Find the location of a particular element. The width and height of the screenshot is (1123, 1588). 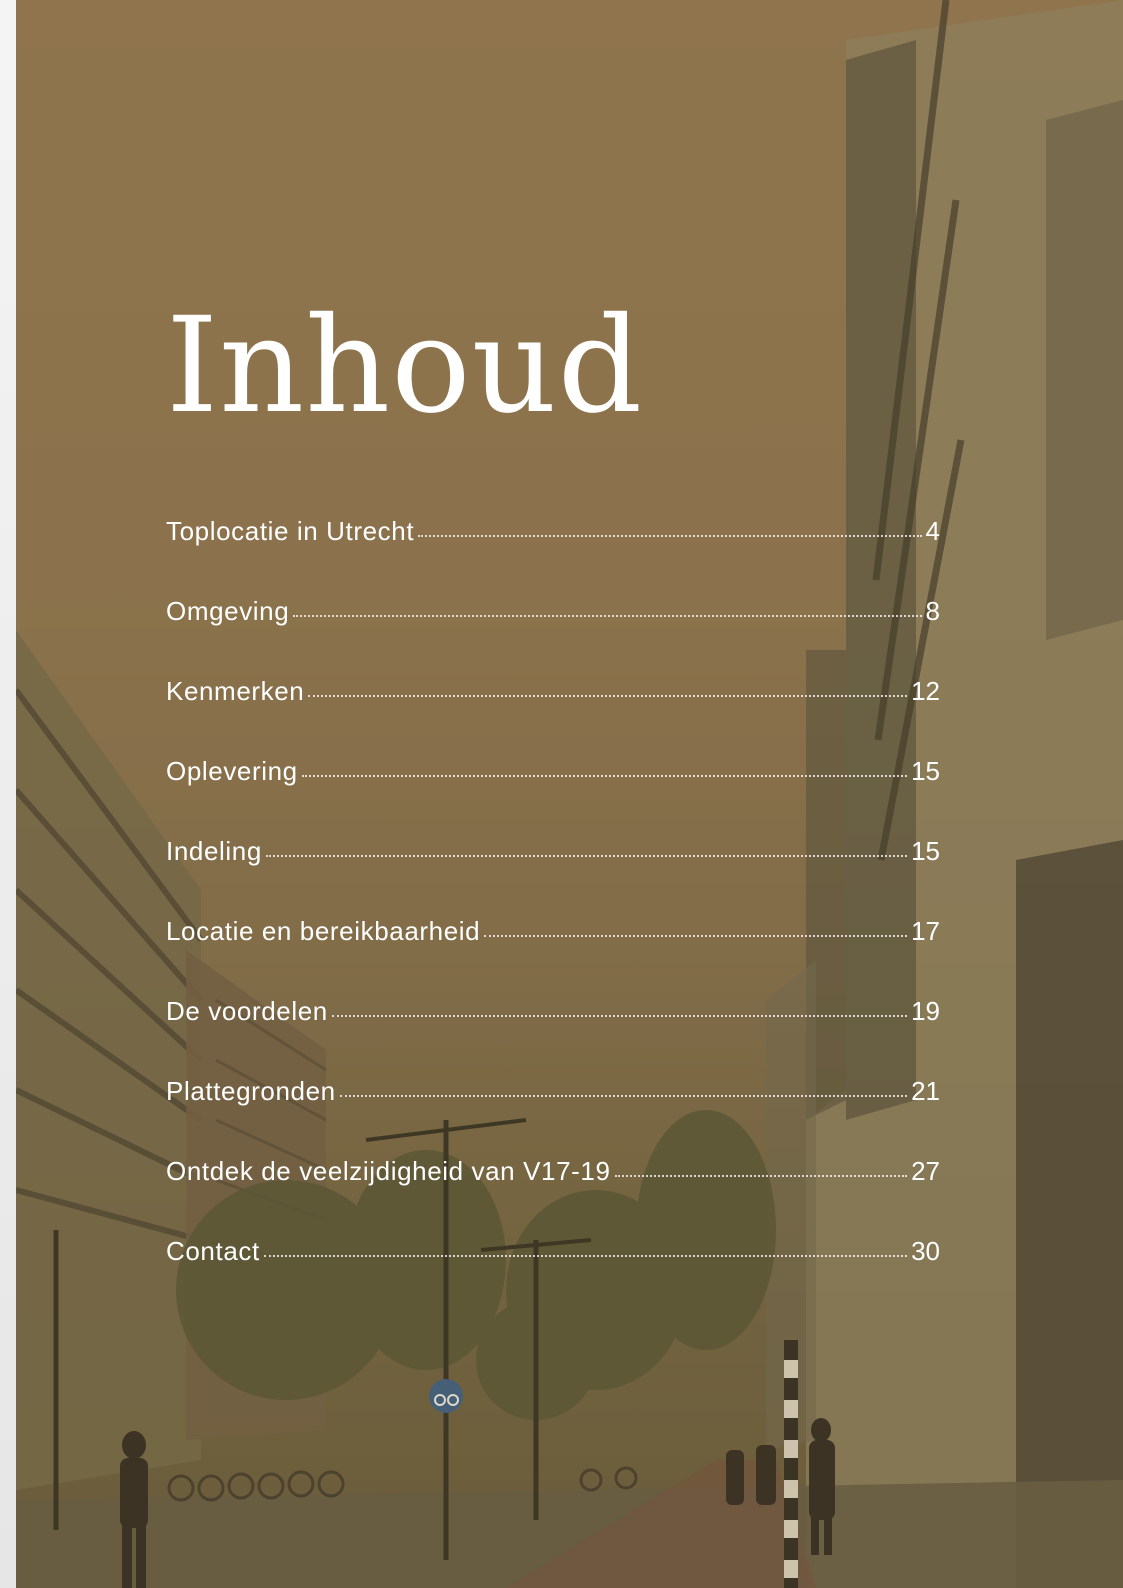

toc-item-page: 4 is located at coordinates (932, 531).